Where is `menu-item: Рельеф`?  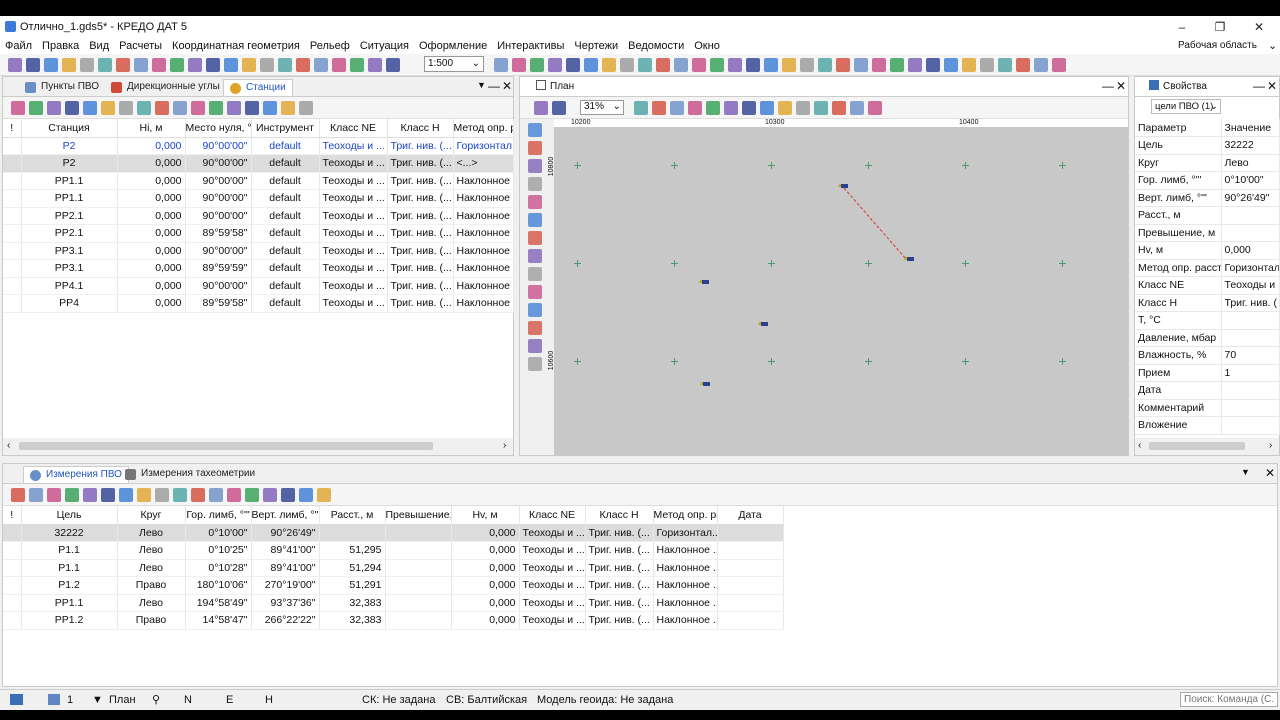
menu-item: Рельеф is located at coordinates (330, 46).